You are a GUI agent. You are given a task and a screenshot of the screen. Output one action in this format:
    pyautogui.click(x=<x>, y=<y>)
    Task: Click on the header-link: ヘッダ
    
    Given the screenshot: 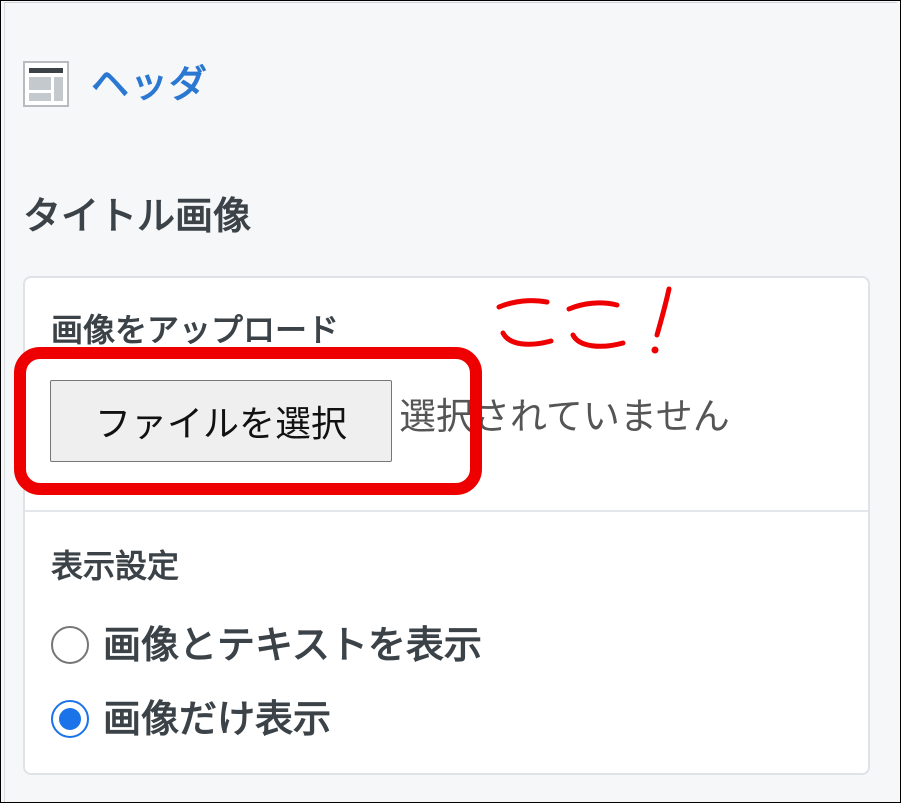 What is the action you would take?
    pyautogui.click(x=149, y=84)
    